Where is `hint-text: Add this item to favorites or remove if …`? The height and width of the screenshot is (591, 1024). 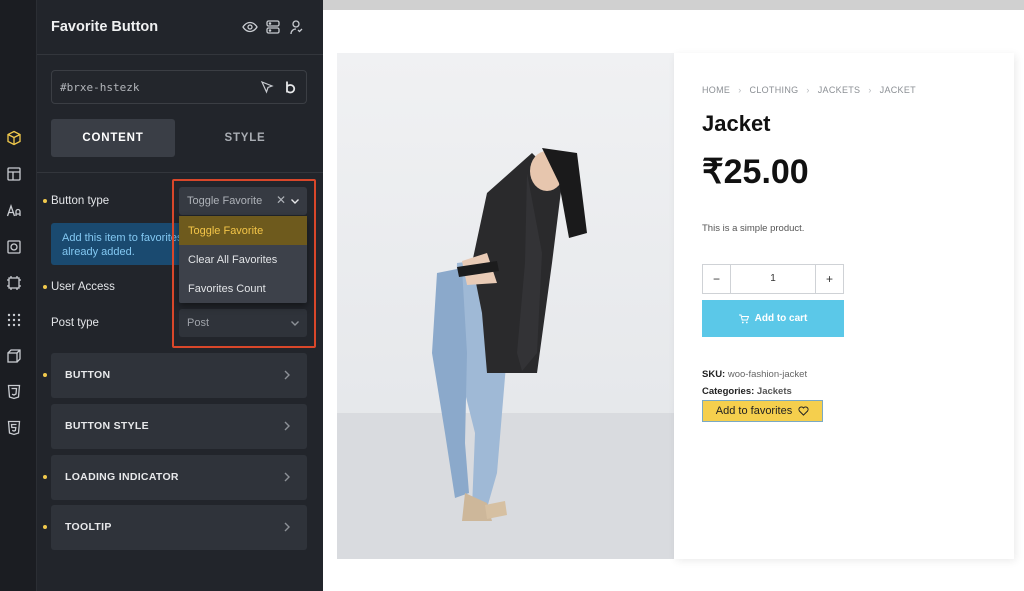
hint-text: Add this item to favorites or remove if … is located at coordinates (124, 245).